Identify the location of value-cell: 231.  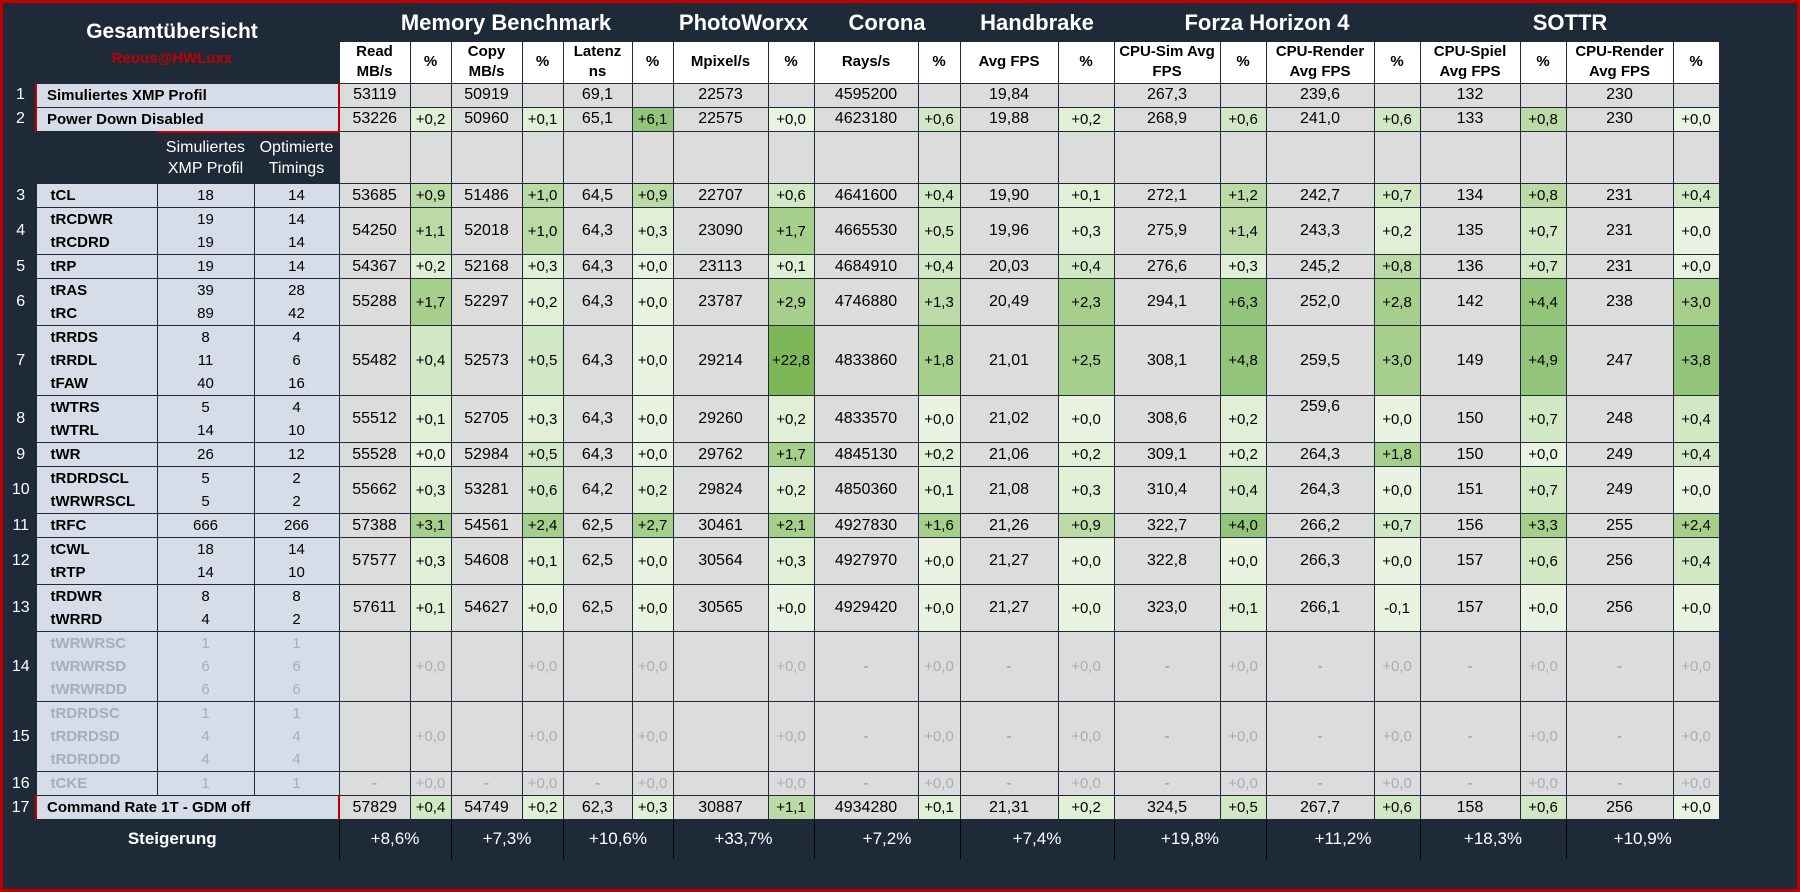
(1619, 231).